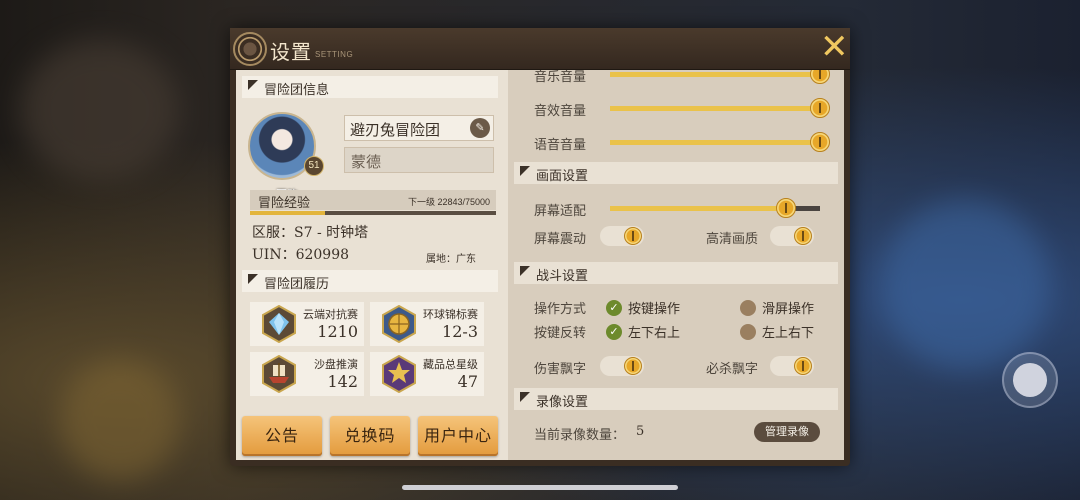  I want to click on screen-fit-label: 屏幕适配, so click(560, 211).